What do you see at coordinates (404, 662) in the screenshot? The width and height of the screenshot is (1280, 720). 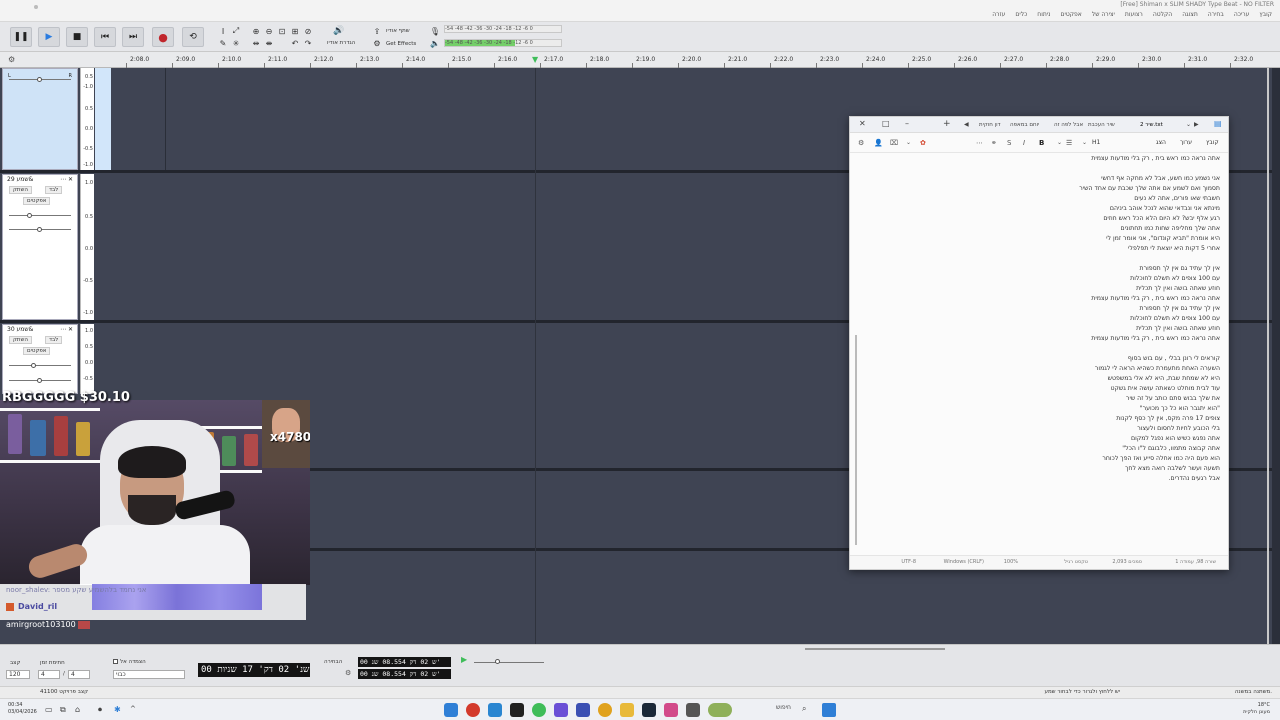 I see `selection-start: 00 ש 02 דק 08.554 שנ'` at bounding box center [404, 662].